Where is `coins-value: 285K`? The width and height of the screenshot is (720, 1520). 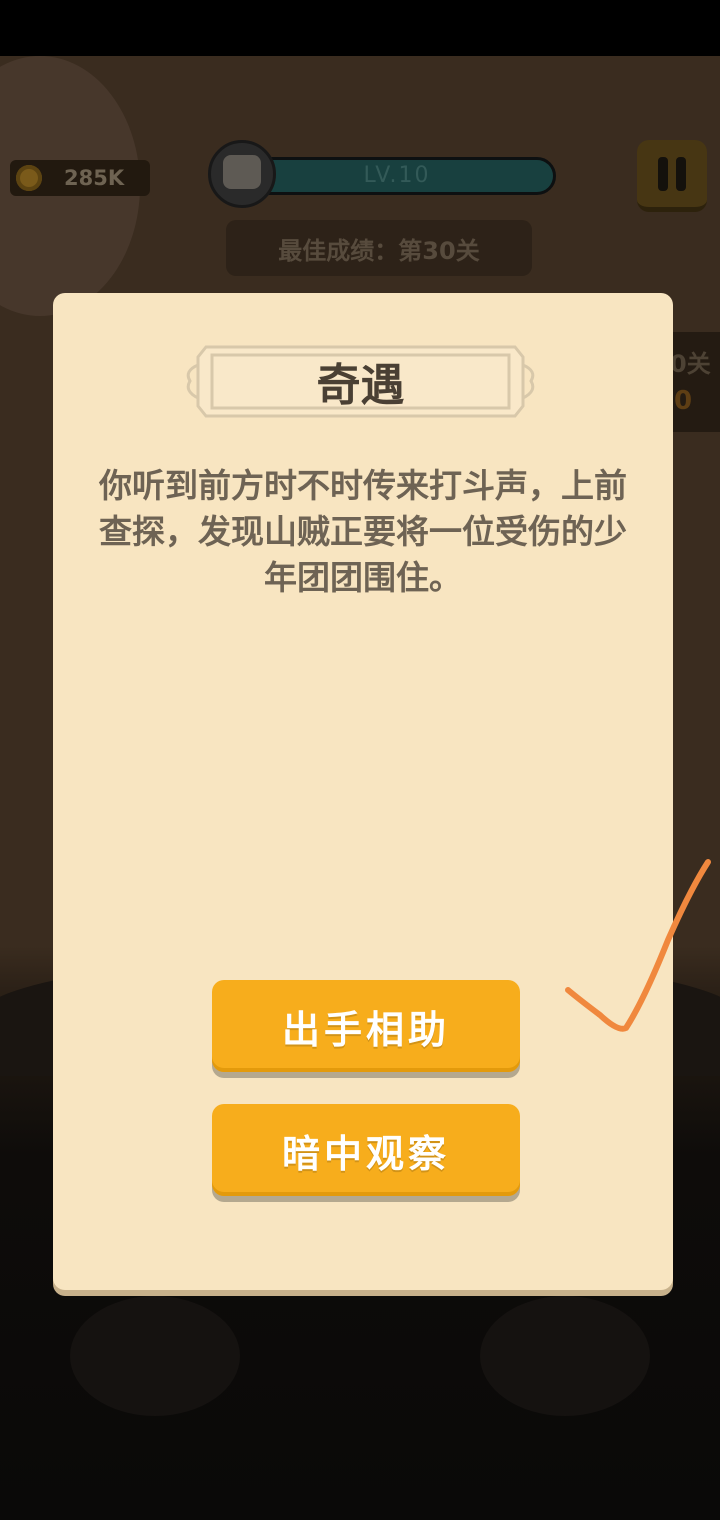 coins-value: 285K is located at coordinates (94, 178).